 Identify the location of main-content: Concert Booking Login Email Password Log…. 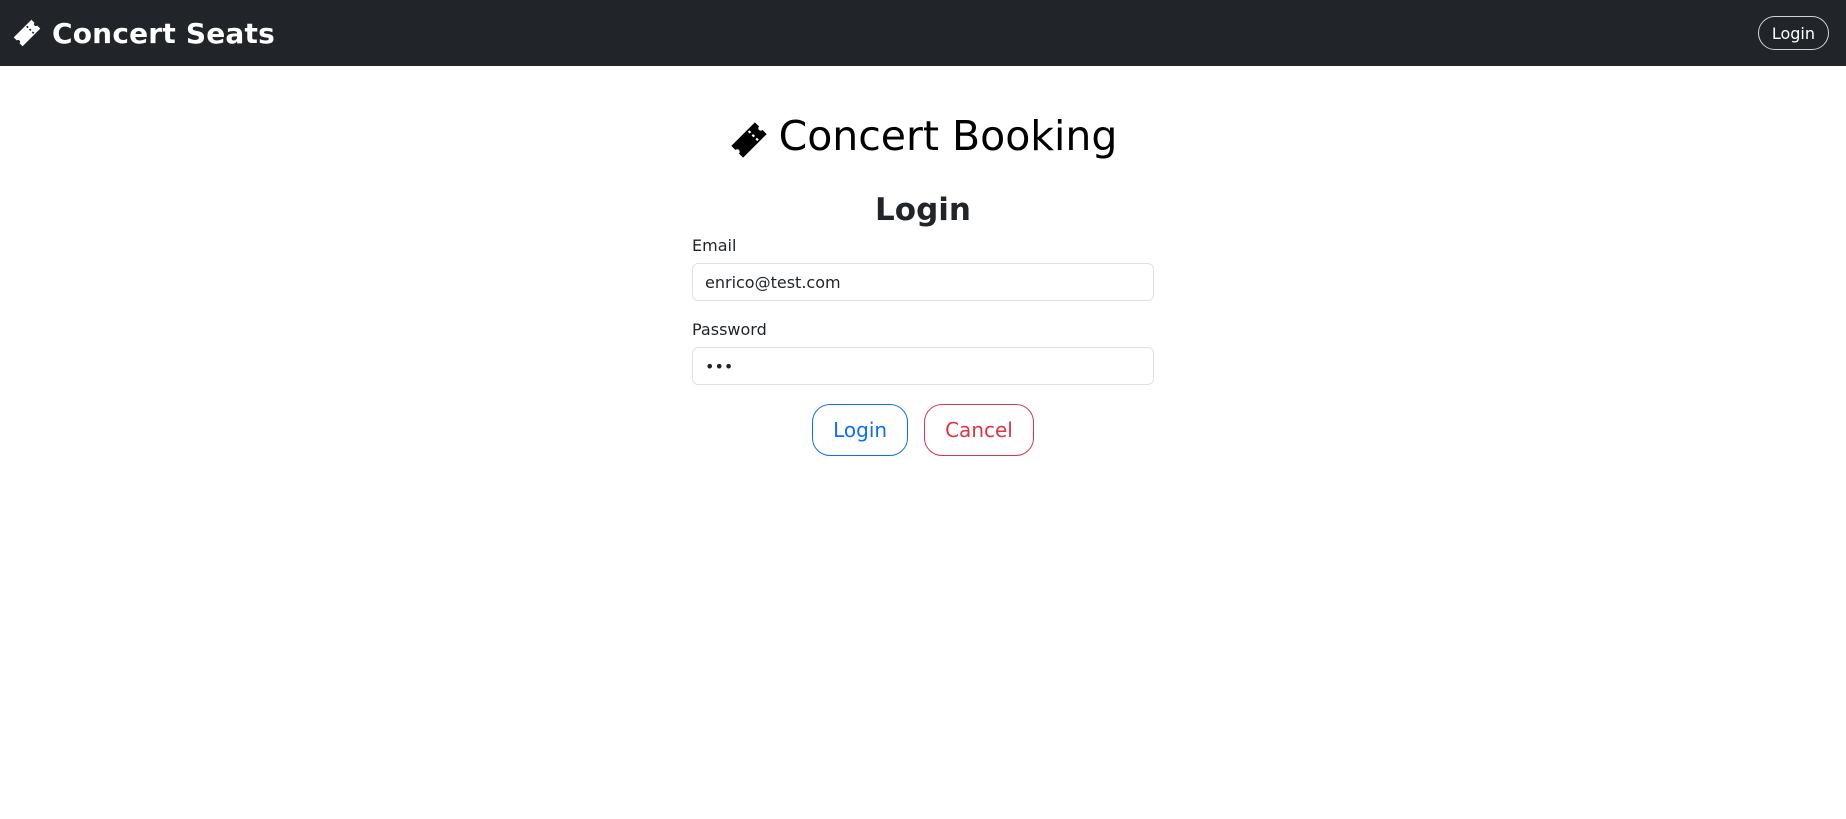
(923, 261).